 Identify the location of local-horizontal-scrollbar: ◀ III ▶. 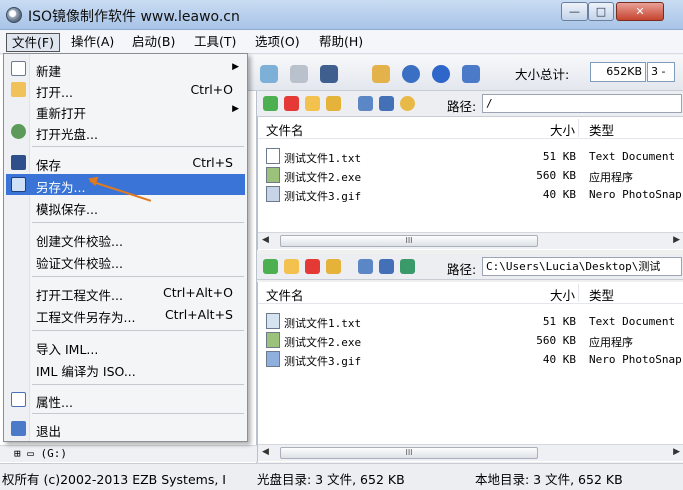
(470, 452).